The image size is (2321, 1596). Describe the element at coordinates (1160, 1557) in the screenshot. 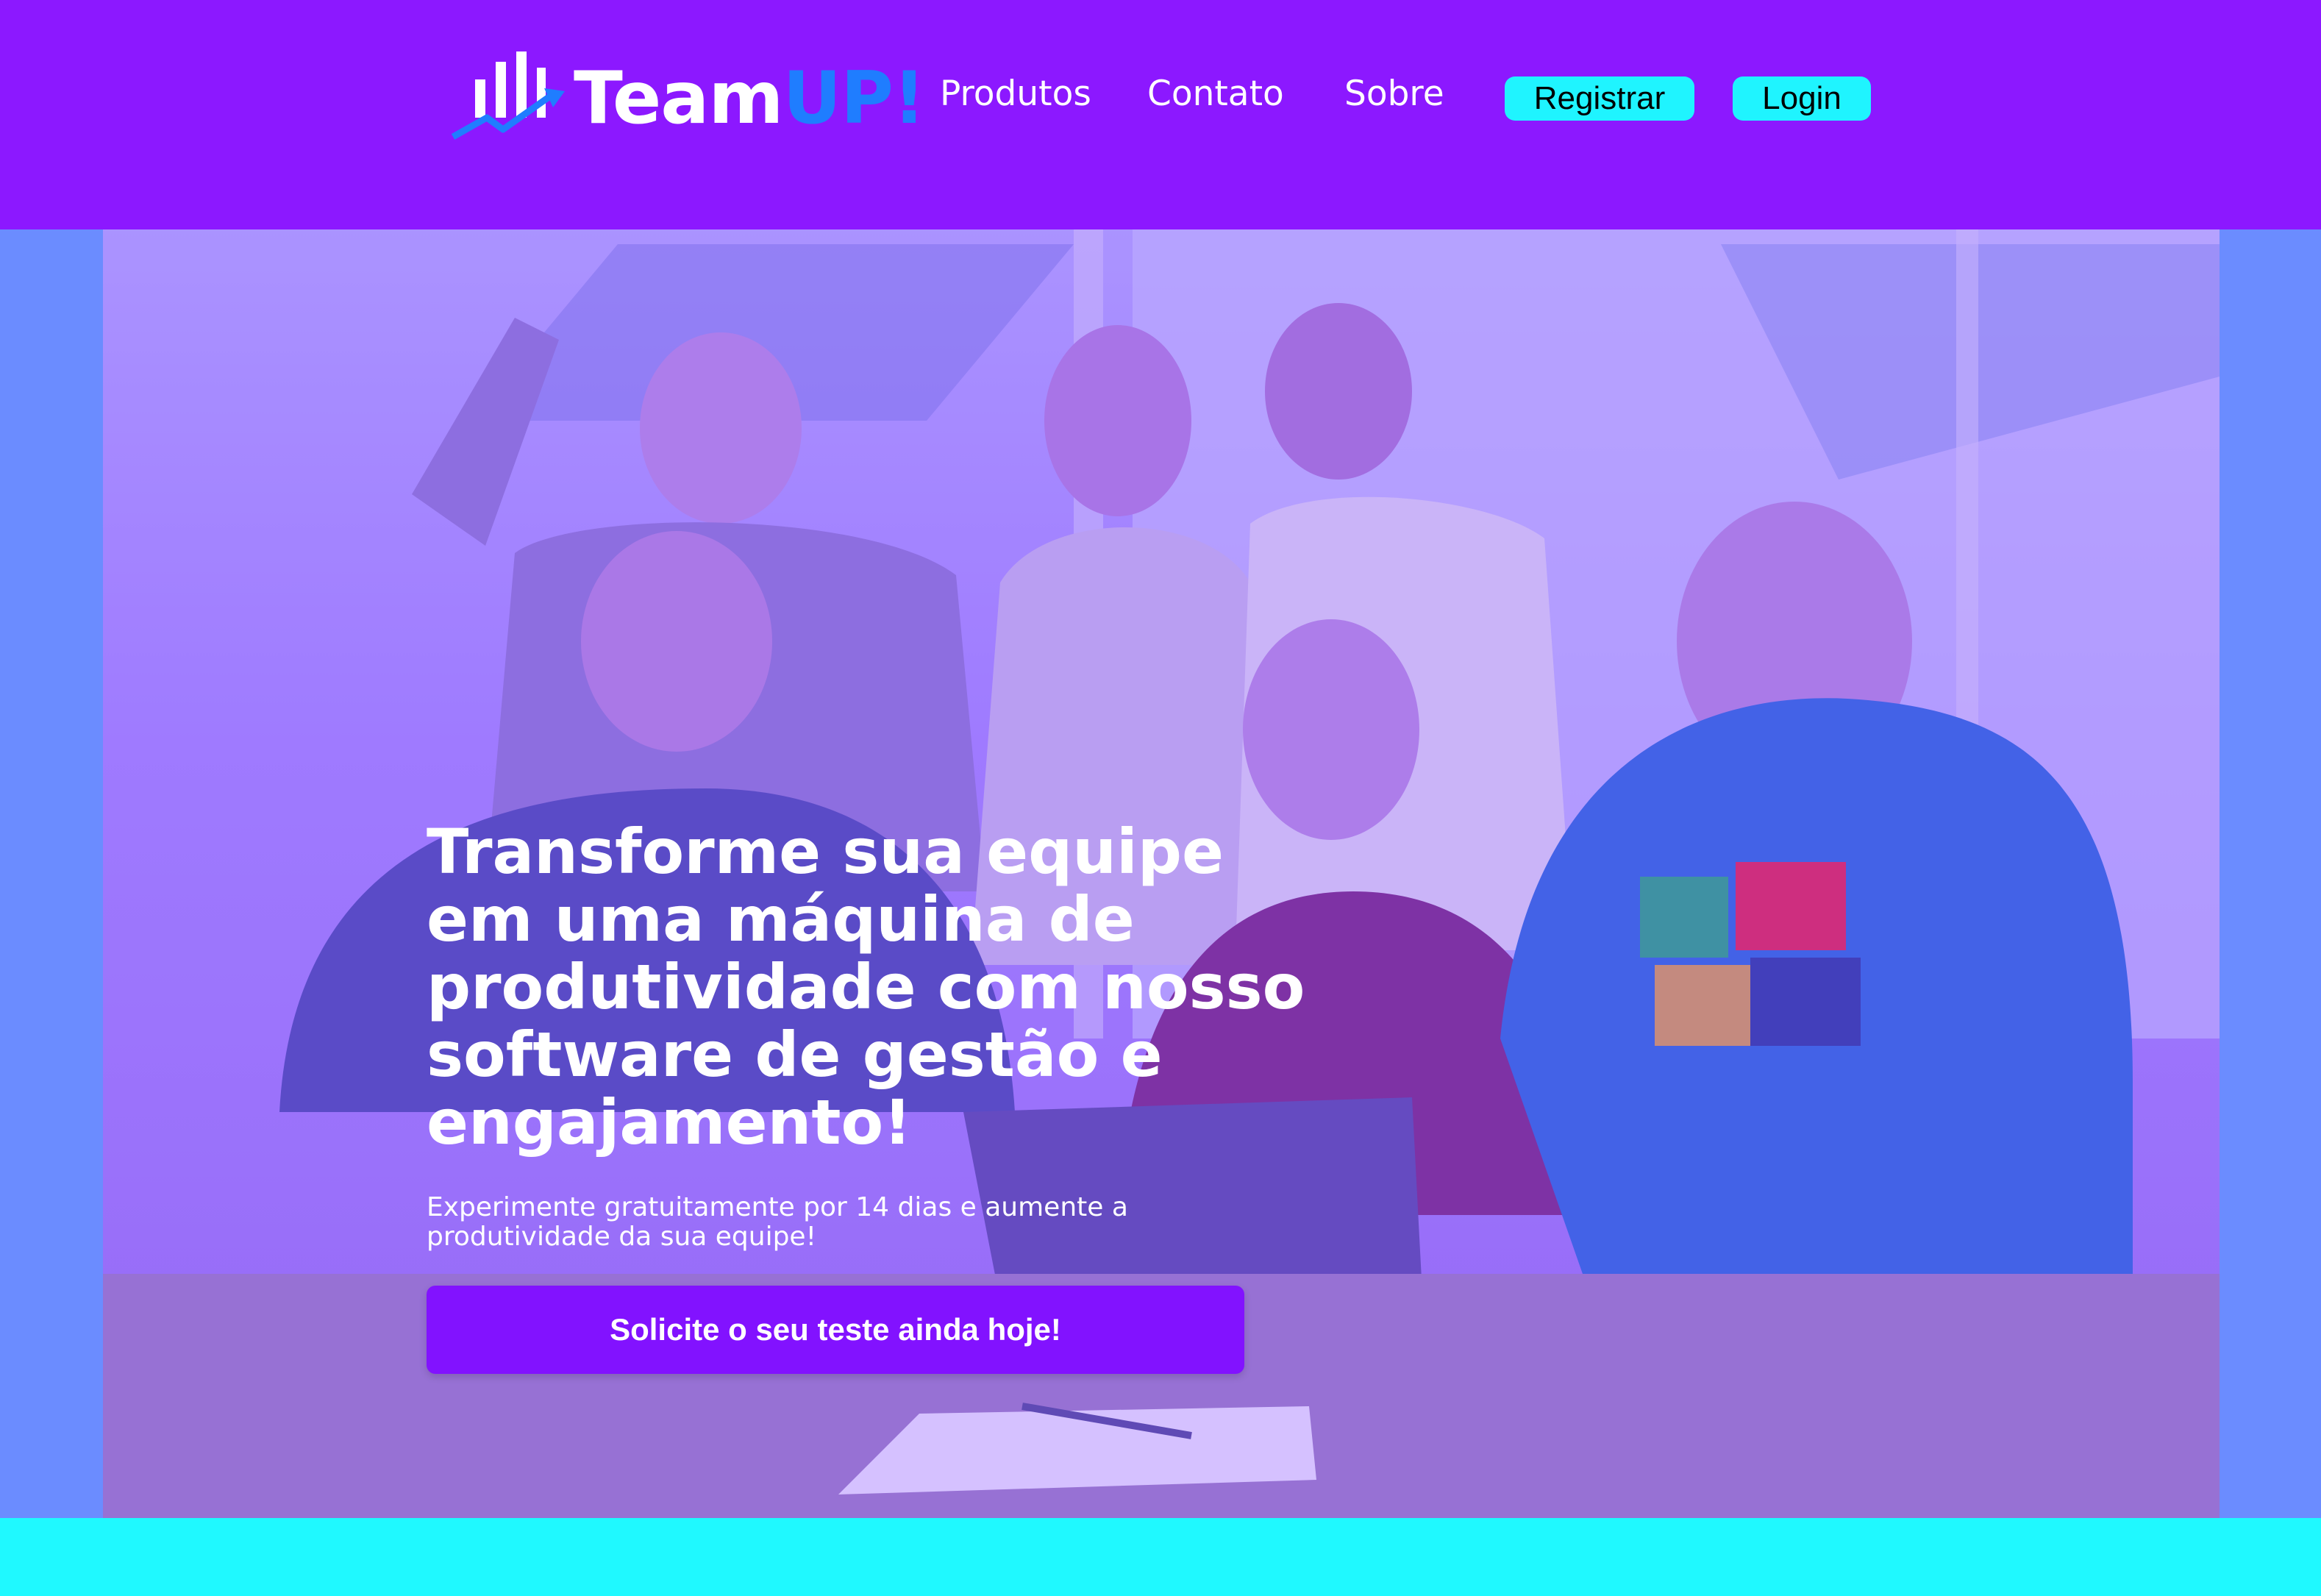

I see `footer-band` at that location.